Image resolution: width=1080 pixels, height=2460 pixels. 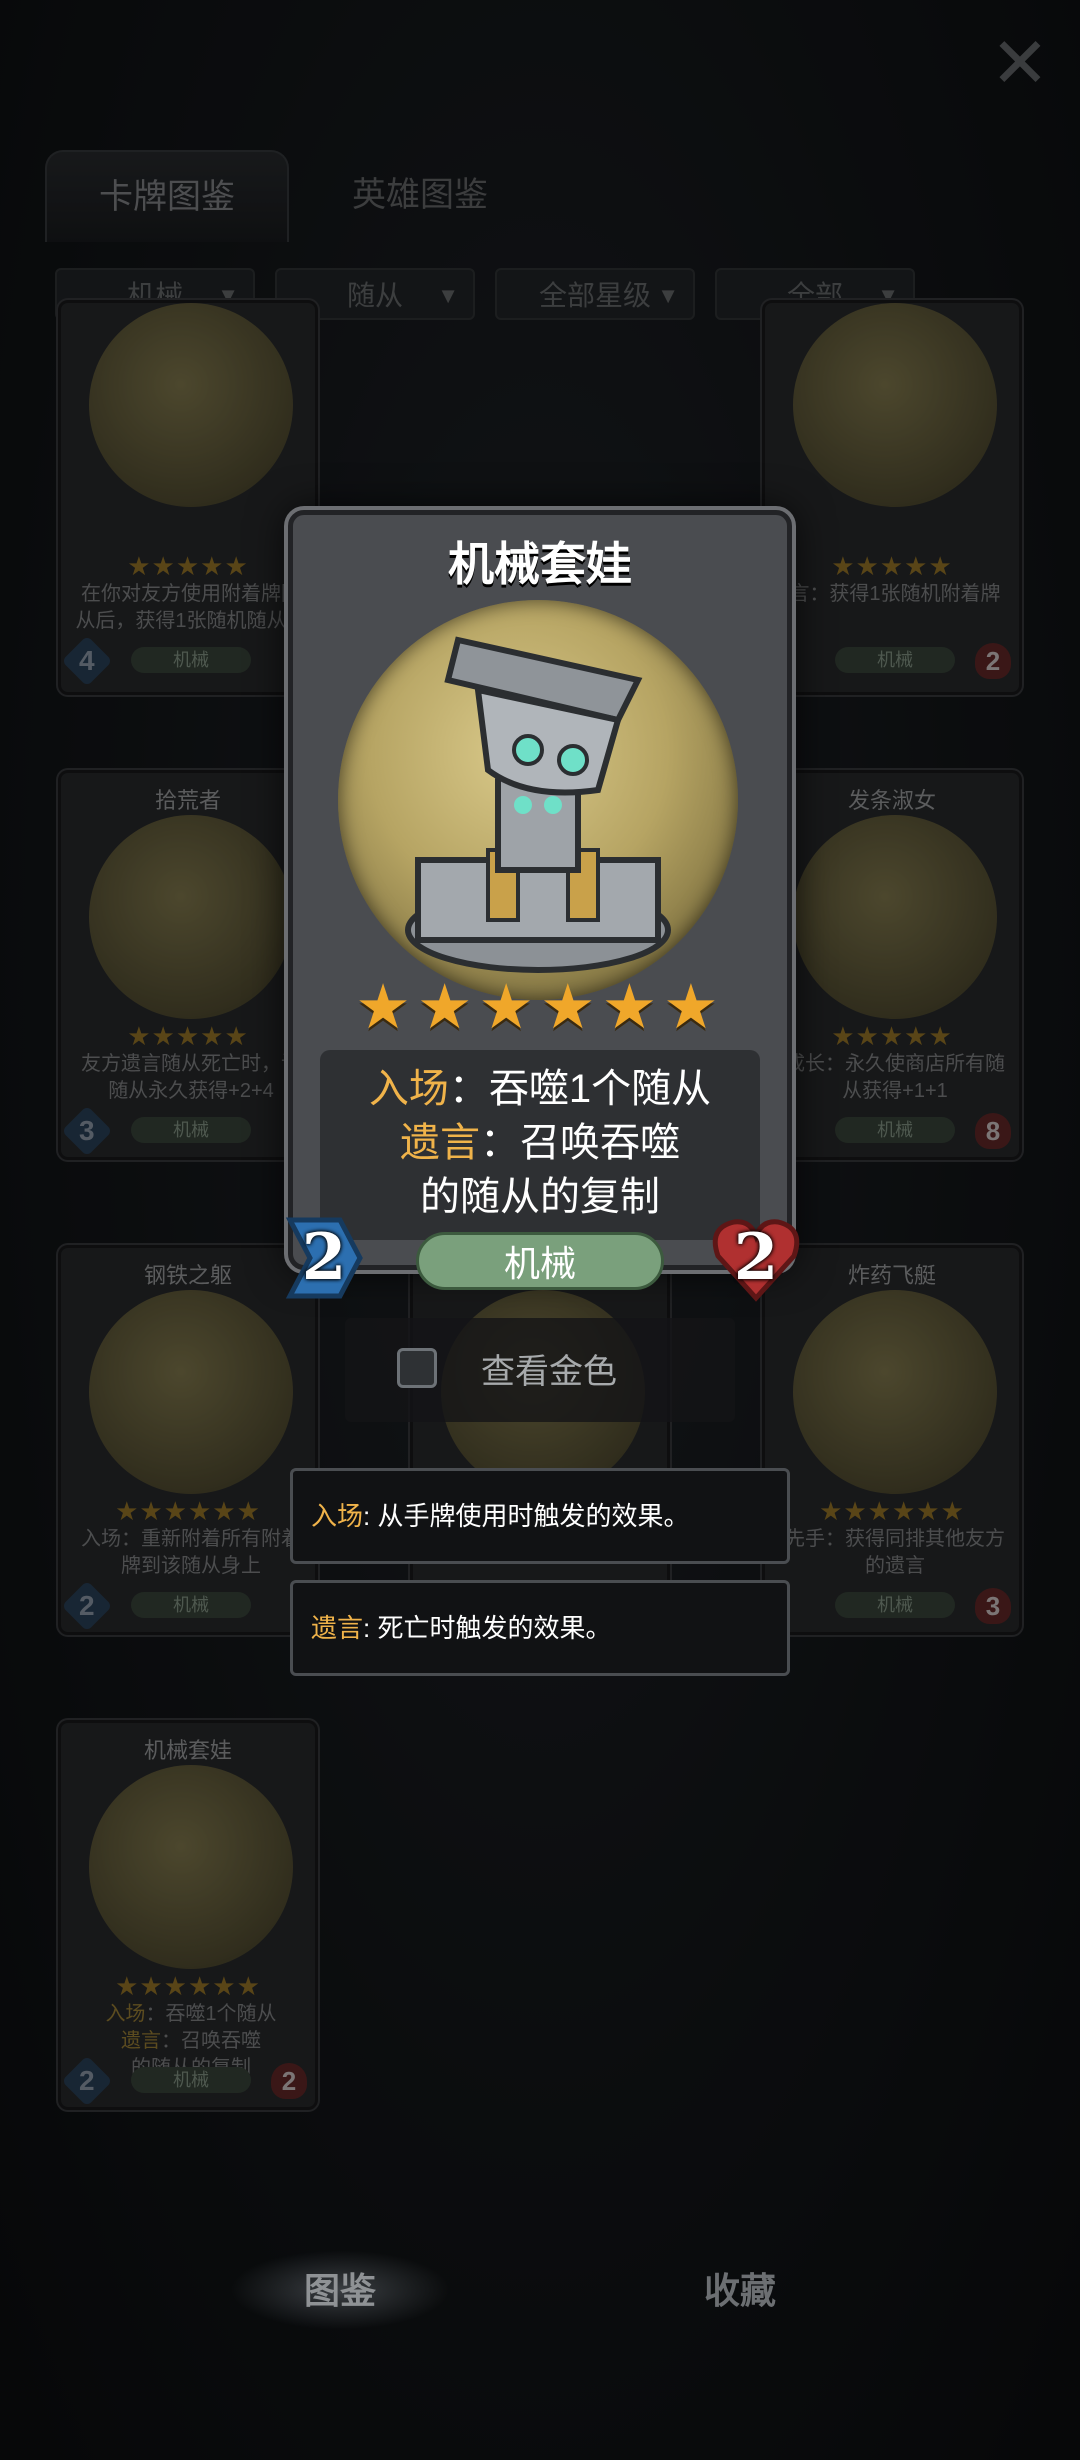 What do you see at coordinates (87, 661) in the screenshot?
I see `card-attack: 4` at bounding box center [87, 661].